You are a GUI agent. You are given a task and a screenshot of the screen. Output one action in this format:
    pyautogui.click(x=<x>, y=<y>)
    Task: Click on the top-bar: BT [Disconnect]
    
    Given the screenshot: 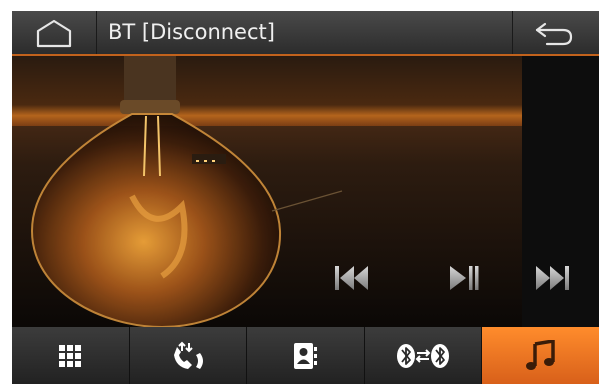 What is the action you would take?
    pyautogui.click(x=305, y=33)
    